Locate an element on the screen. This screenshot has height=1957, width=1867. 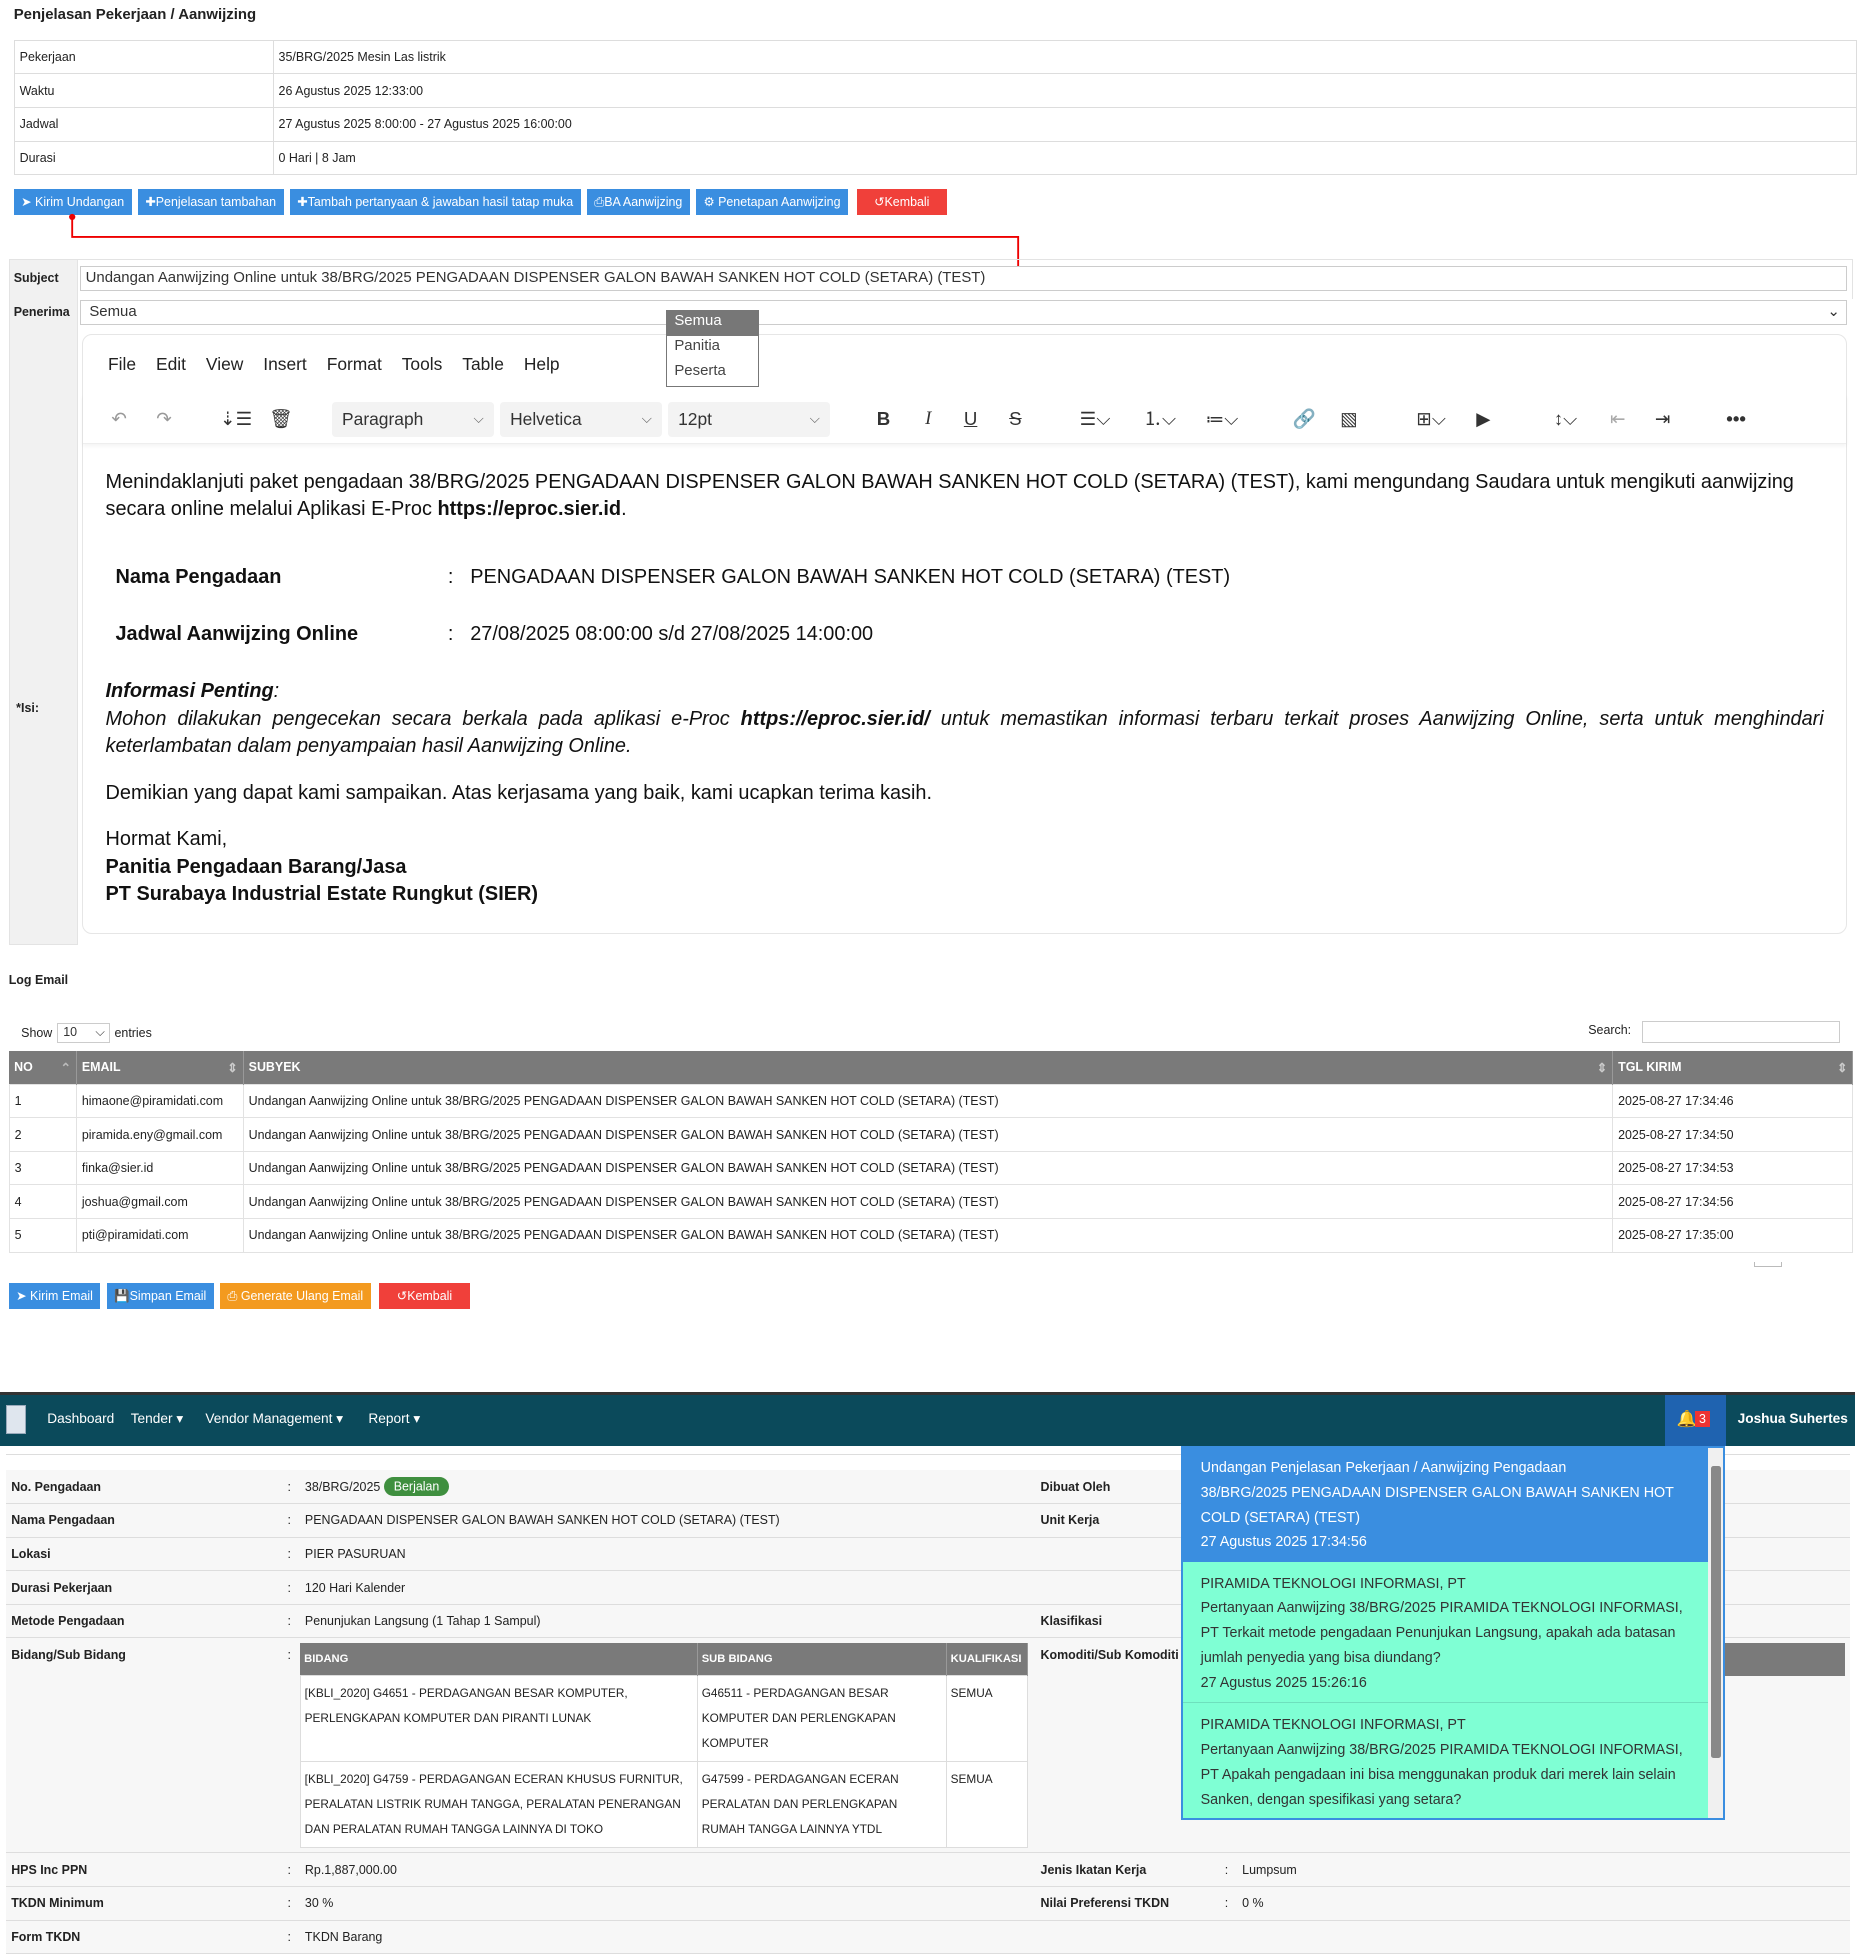
option-peserta: Peserta is located at coordinates (712, 373).